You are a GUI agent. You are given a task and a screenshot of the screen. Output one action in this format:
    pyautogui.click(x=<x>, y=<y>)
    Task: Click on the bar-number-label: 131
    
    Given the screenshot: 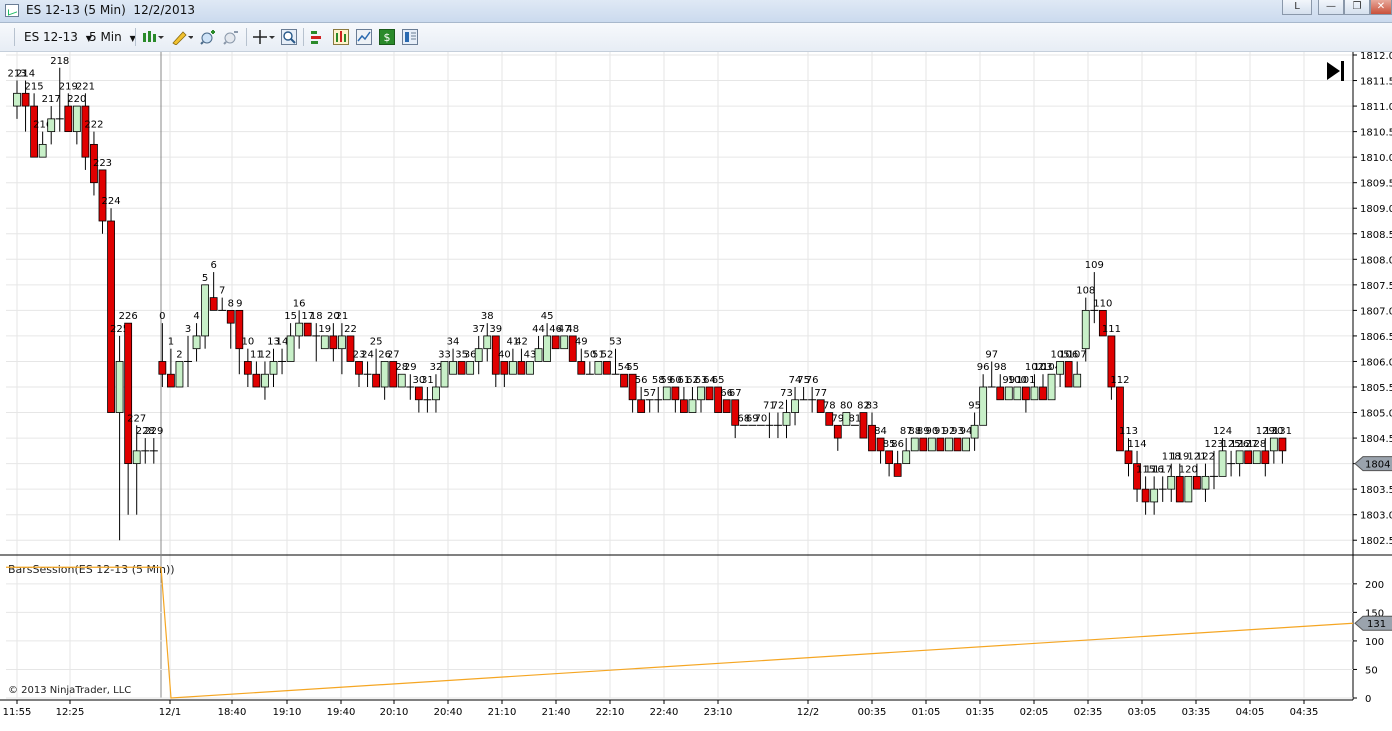 What is the action you would take?
    pyautogui.click(x=1282, y=431)
    